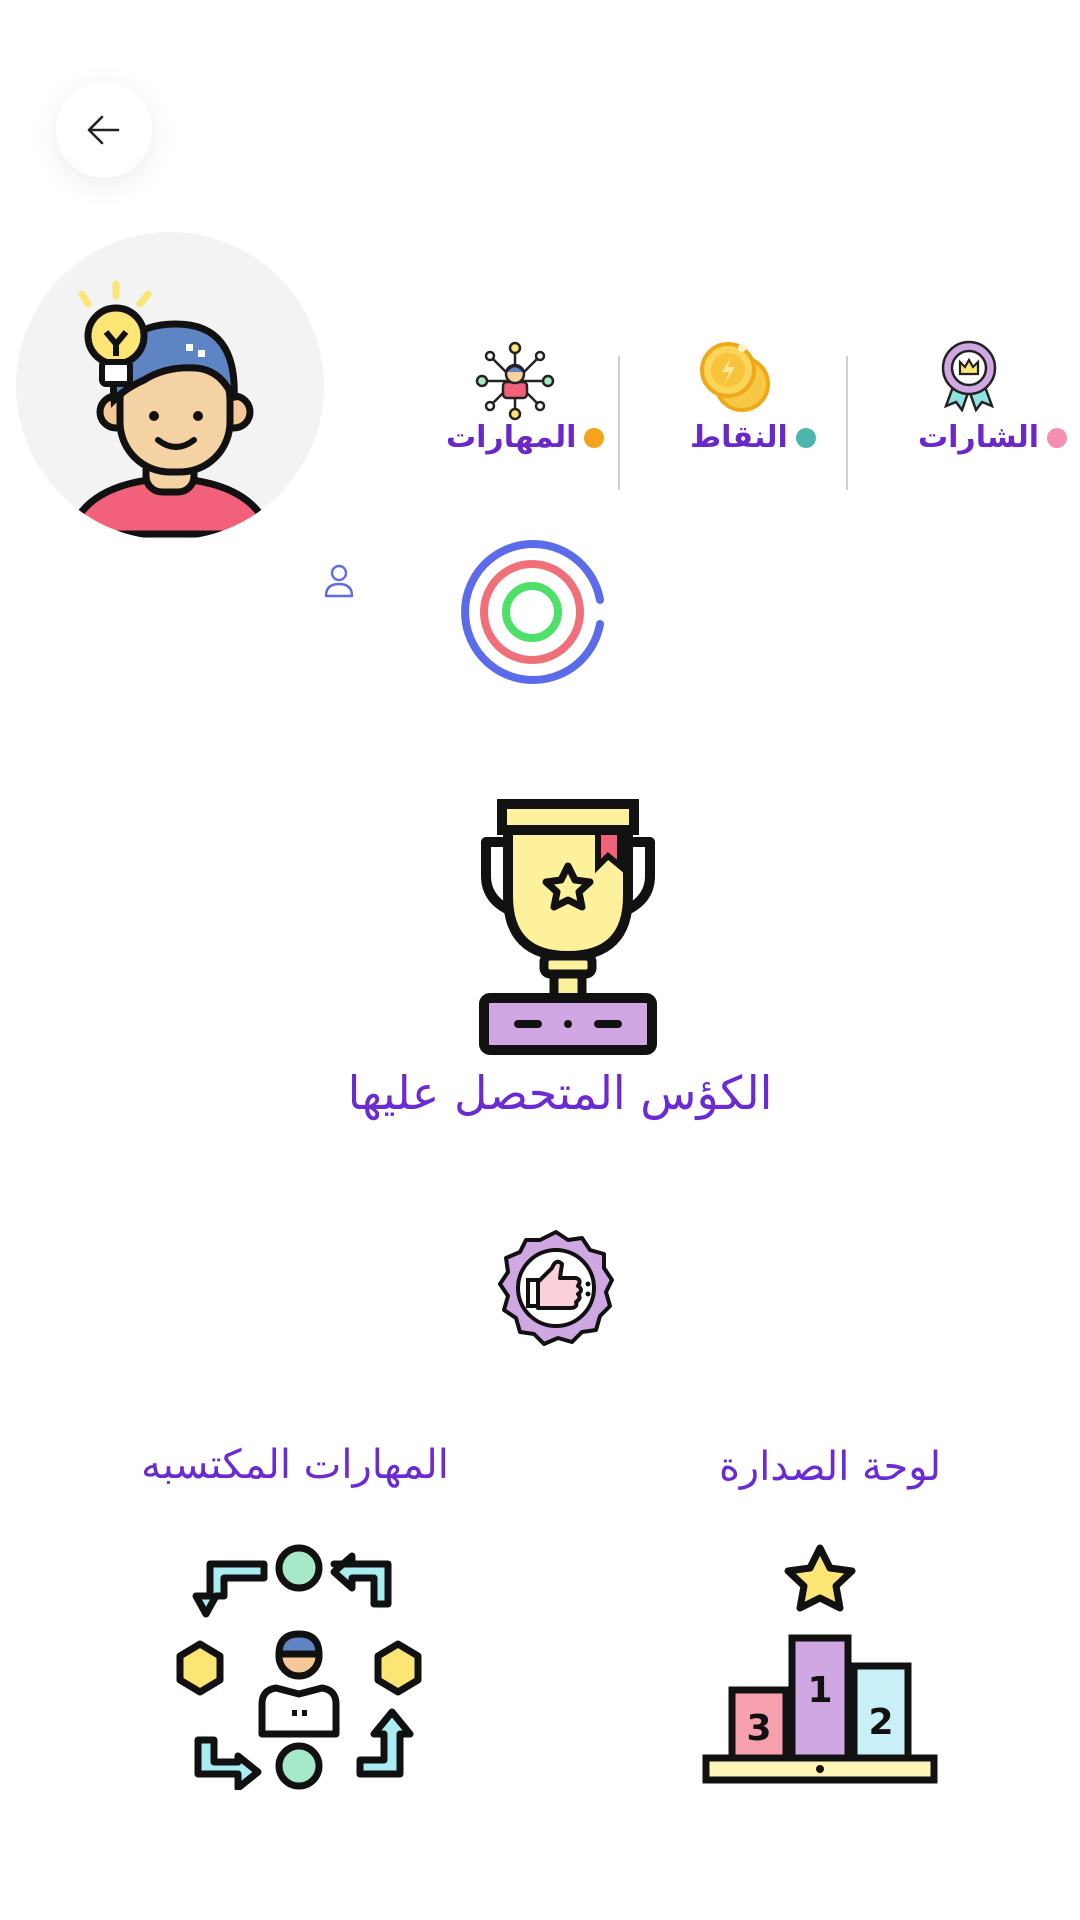 The height and width of the screenshot is (1920, 1080). What do you see at coordinates (830, 1467) in the screenshot?
I see `leaderboard-title: لوحة الصدارة` at bounding box center [830, 1467].